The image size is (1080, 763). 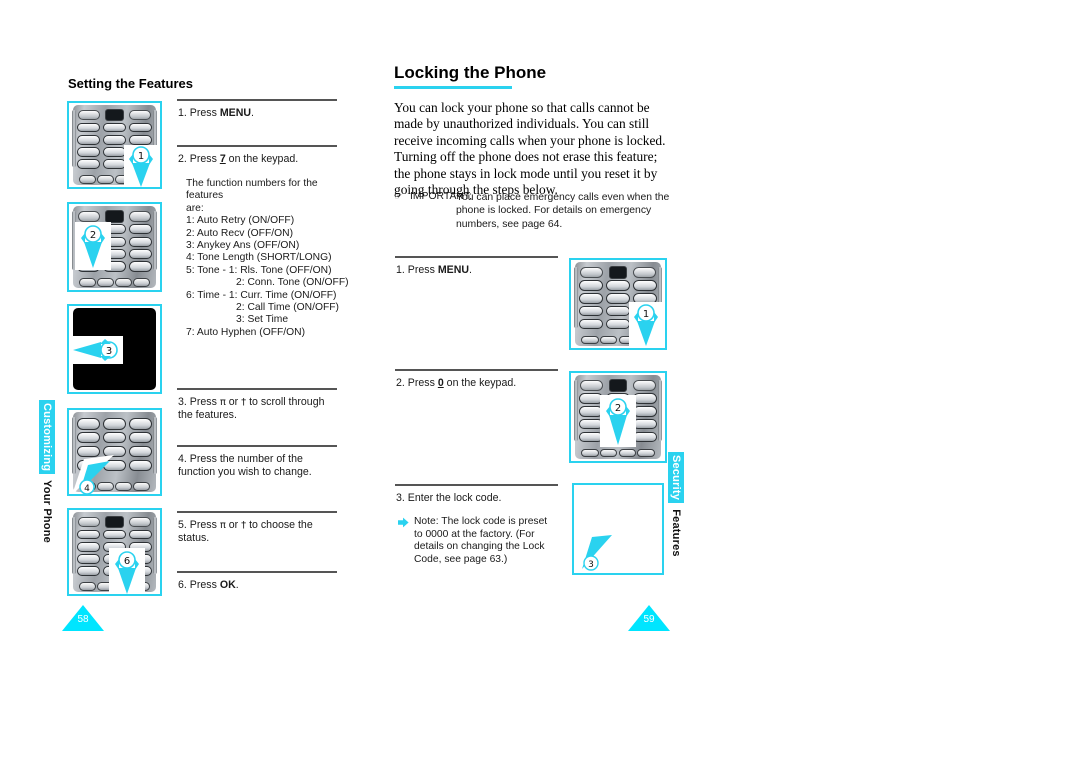 What do you see at coordinates (222, 402) in the screenshot?
I see `scroll-up-icon: π` at bounding box center [222, 402].